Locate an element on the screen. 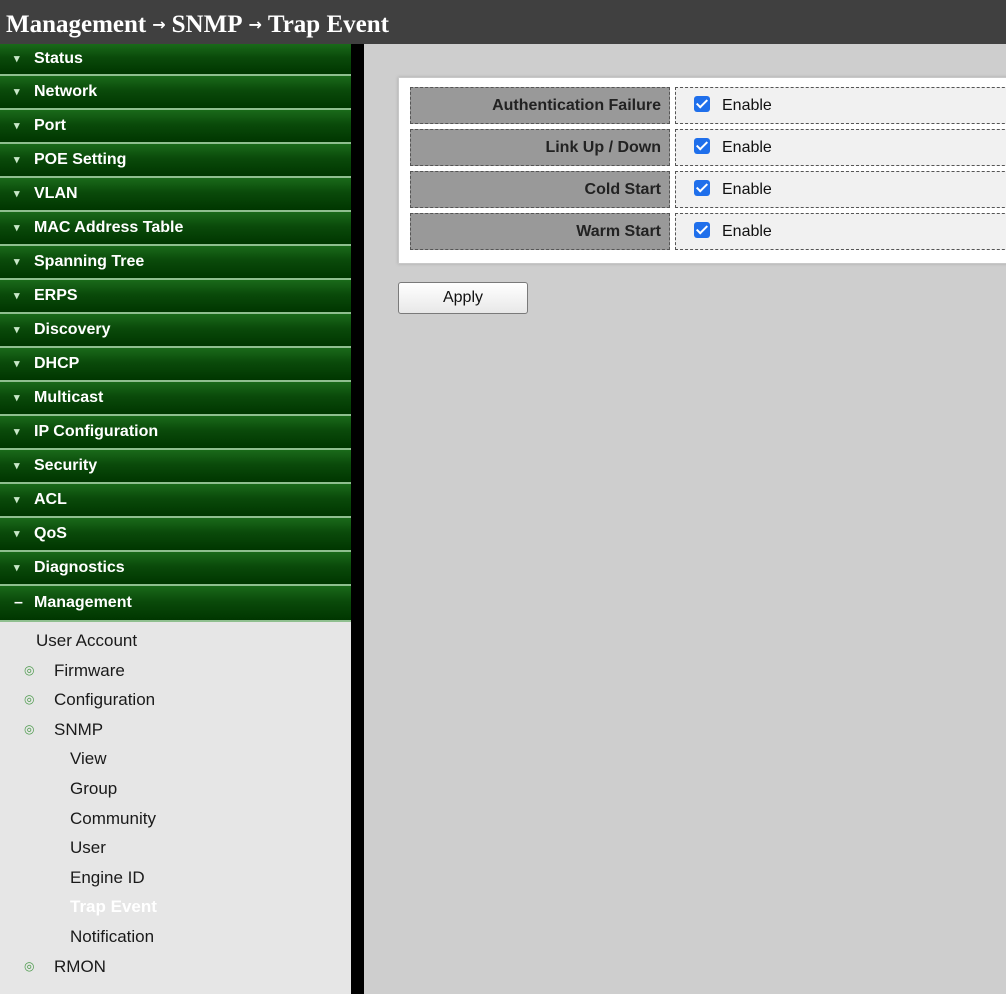 Image resolution: width=1006 pixels, height=994 pixels. sidebar-item-network: ▾ Network is located at coordinates (175, 93).